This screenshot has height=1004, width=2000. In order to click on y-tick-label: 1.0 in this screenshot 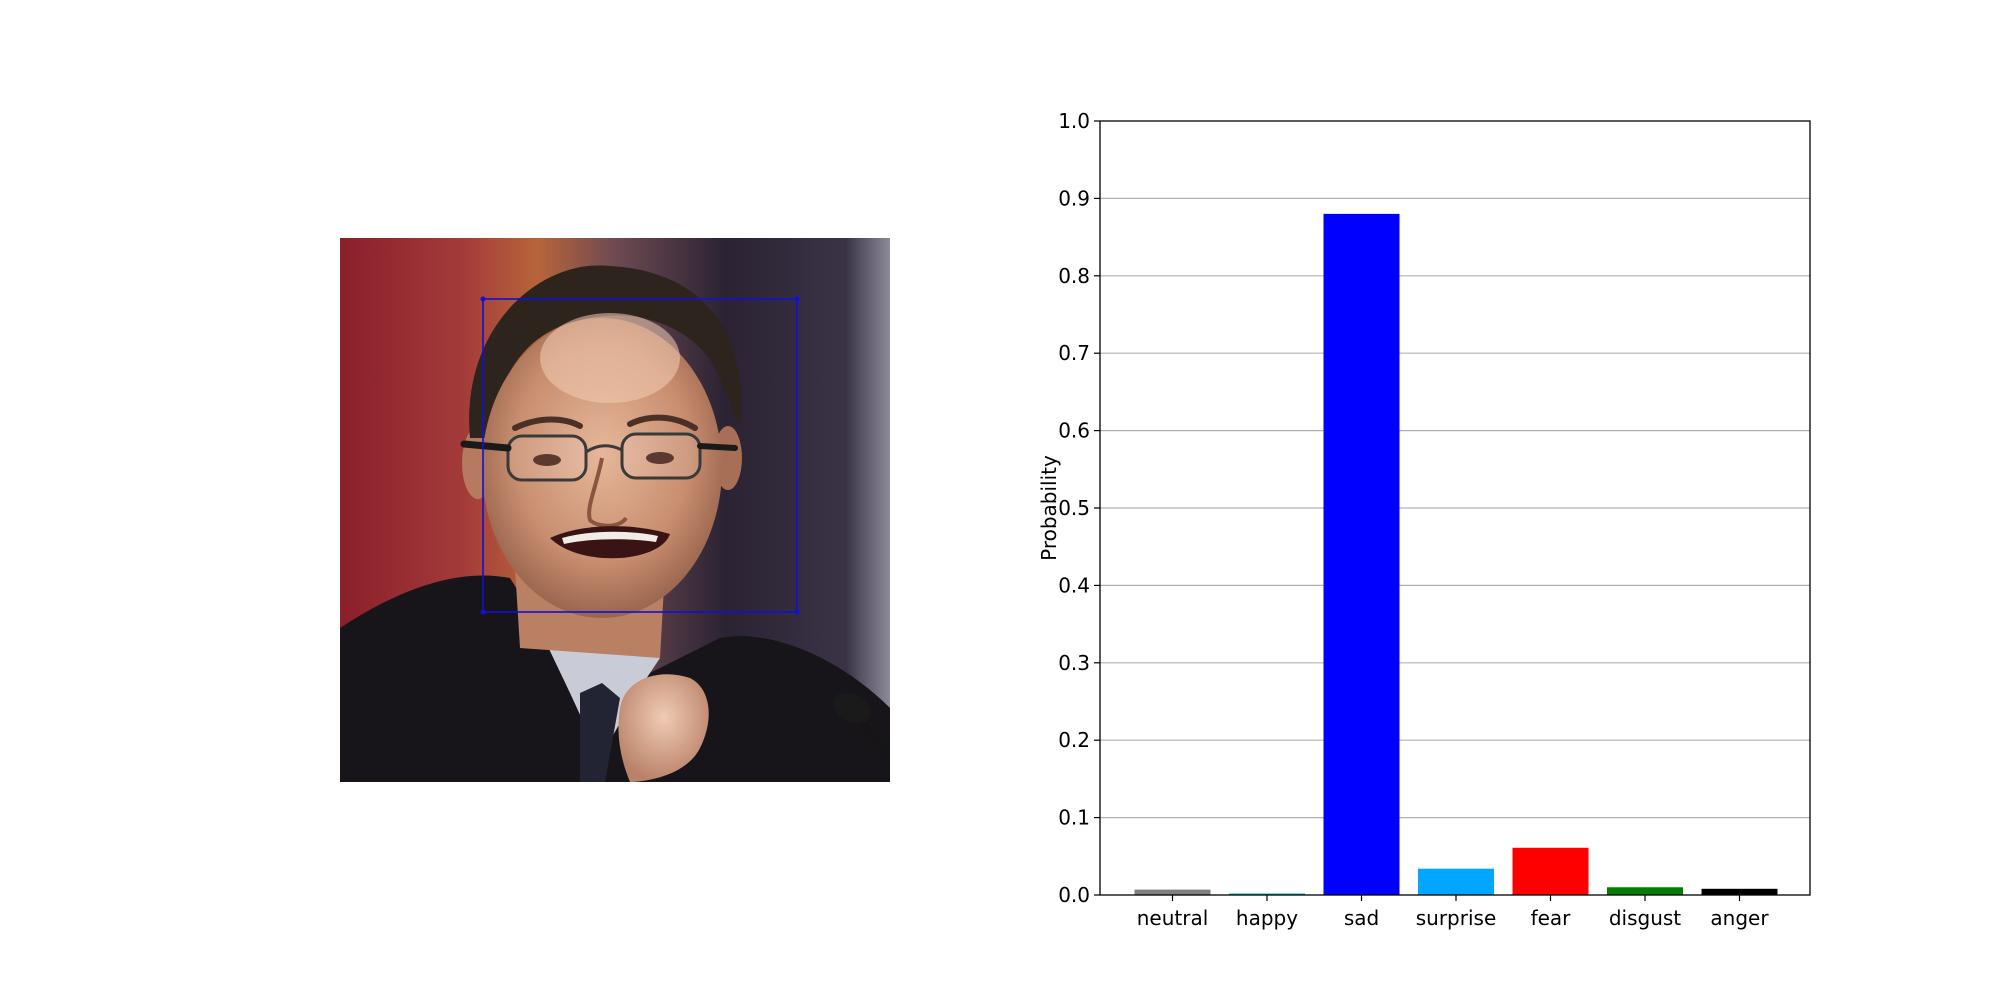, I will do `click(1074, 121)`.